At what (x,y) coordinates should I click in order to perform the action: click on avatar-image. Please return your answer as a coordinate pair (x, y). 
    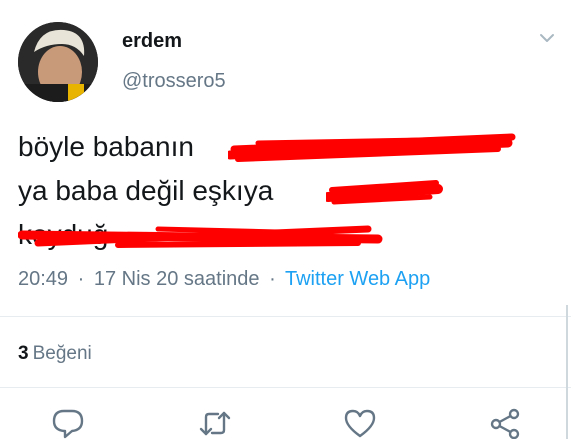
    Looking at the image, I should click on (58, 62).